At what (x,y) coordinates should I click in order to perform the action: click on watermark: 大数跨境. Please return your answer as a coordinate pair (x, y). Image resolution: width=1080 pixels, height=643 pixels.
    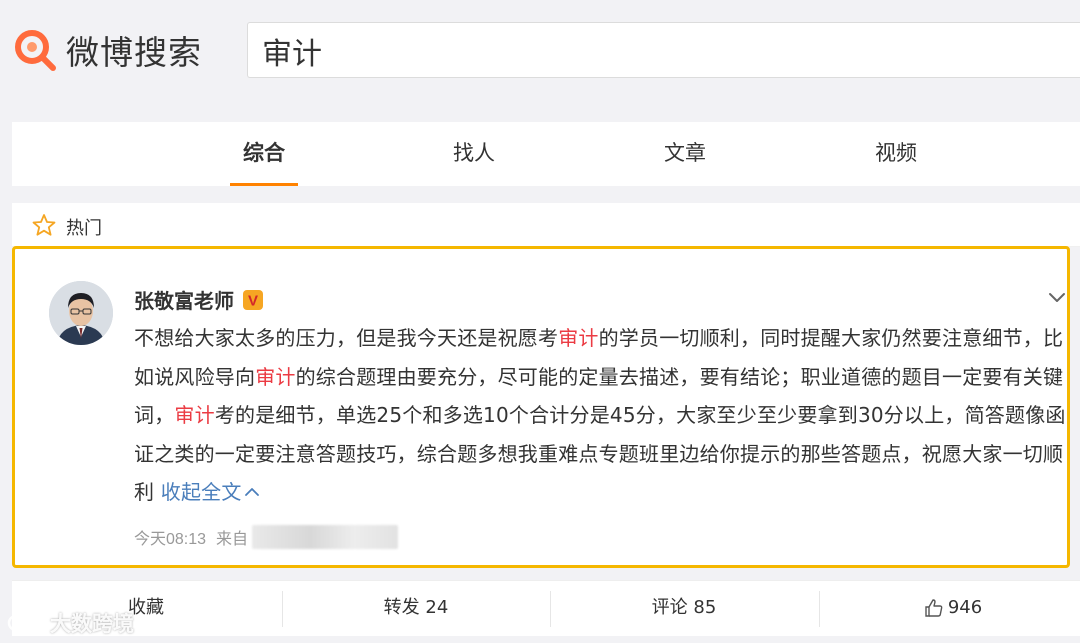
    Looking at the image, I should click on (70, 623).